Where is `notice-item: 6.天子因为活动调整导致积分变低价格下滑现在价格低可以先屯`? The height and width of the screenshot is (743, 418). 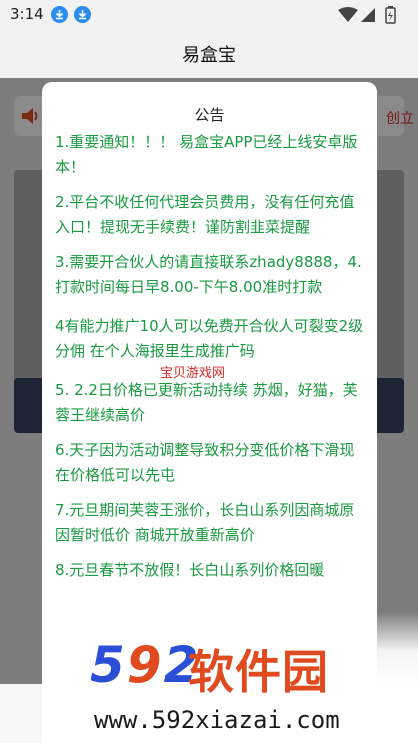 notice-item: 6.天子因为活动调整导致积分变低价格下滑现在价格低可以先屯 is located at coordinates (205, 462).